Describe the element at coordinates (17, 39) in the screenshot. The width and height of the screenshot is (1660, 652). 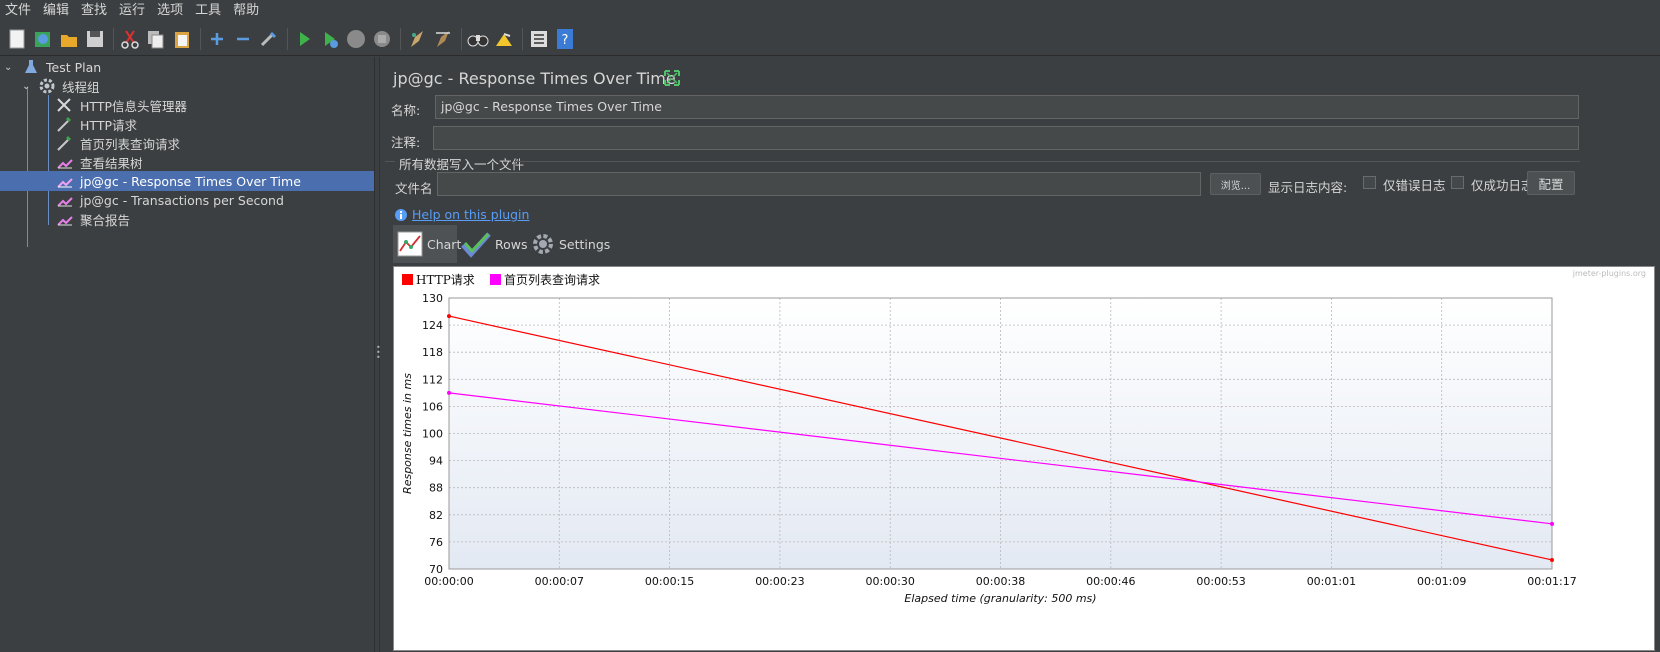
I see `new-icon` at that location.